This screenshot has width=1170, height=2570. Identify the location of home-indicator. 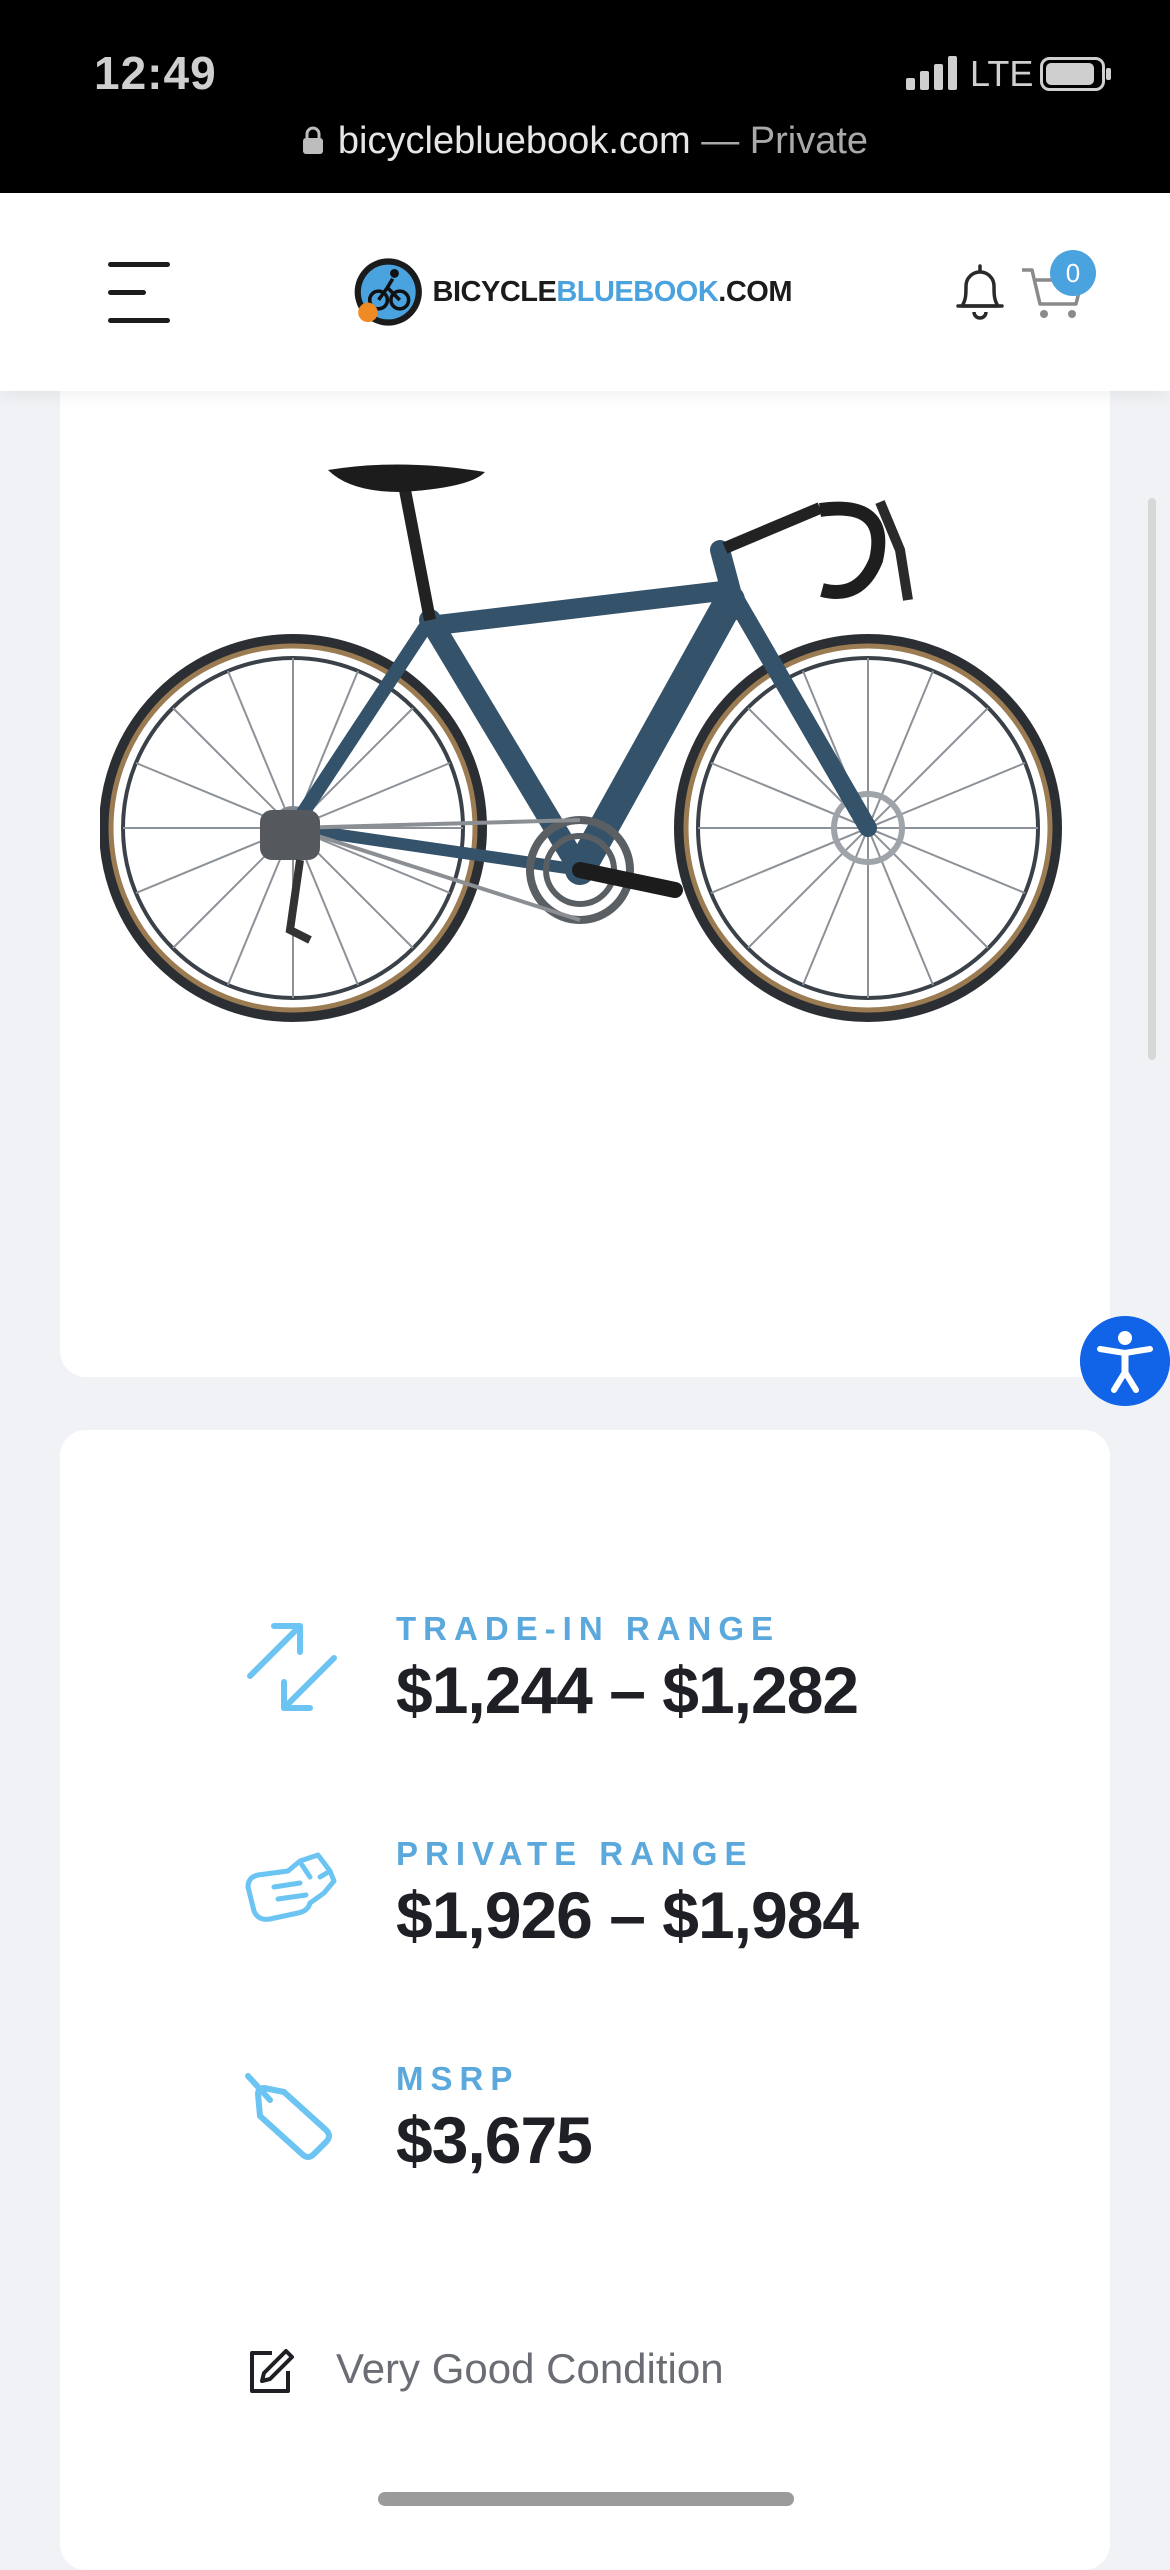
(586, 2499).